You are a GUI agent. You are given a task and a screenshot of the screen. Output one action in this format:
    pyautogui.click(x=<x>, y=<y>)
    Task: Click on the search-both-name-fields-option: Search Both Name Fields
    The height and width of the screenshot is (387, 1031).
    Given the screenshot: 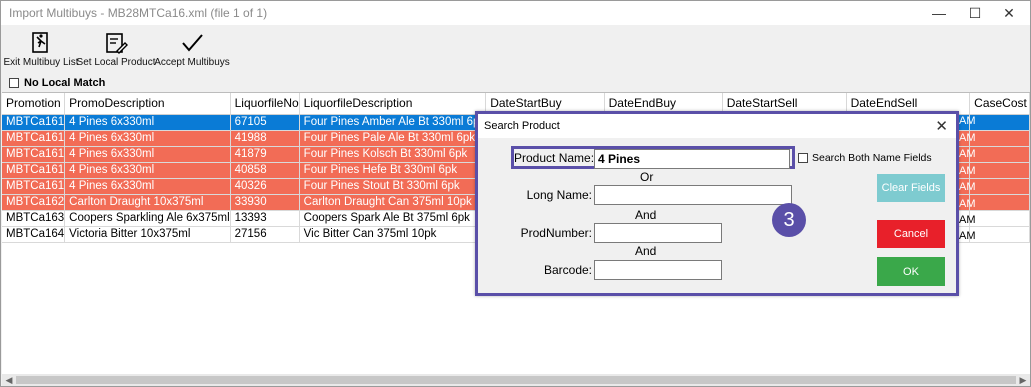 What is the action you would take?
    pyautogui.click(x=865, y=158)
    